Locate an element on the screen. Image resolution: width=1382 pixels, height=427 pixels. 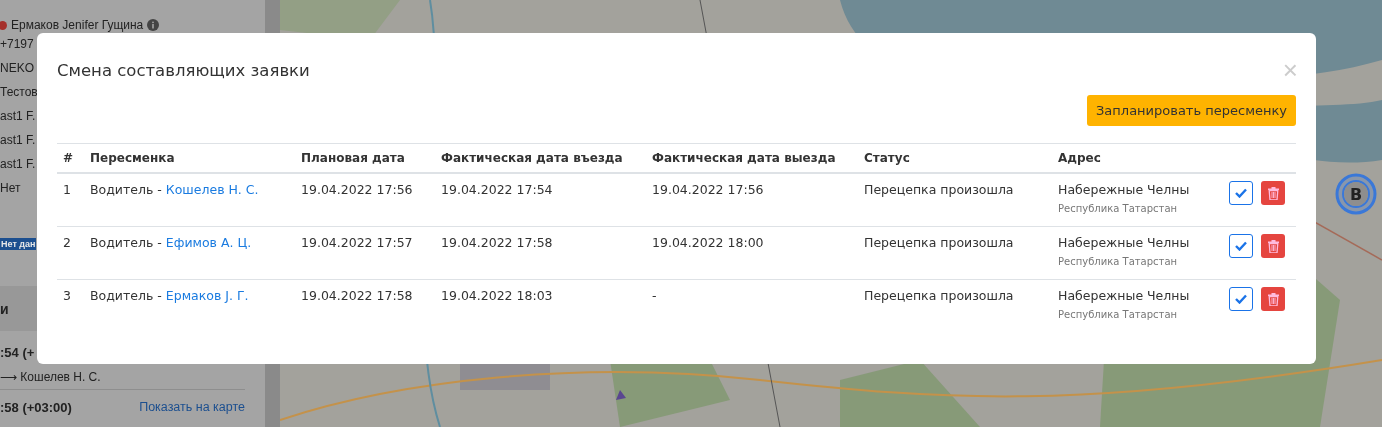
driver-link: Ефимов А. Ц. is located at coordinates (208, 242).